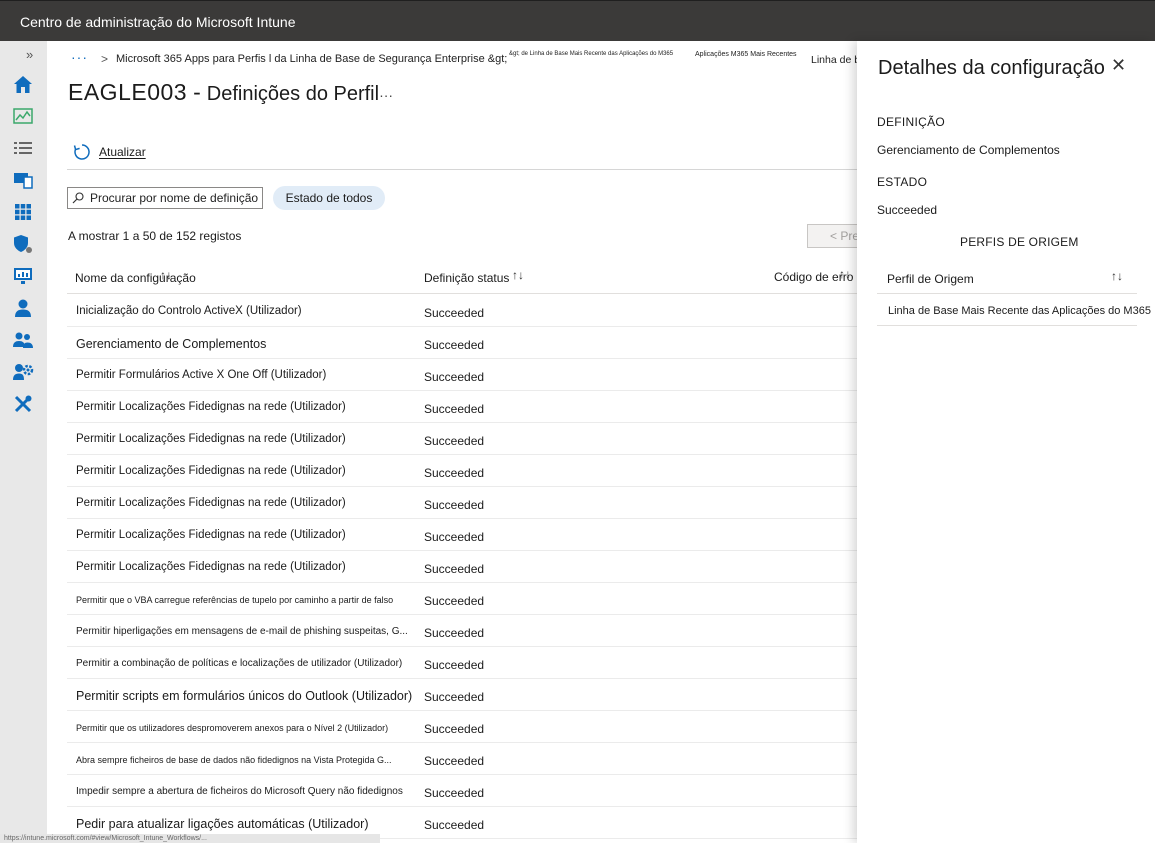 This screenshot has width=1155, height=843. I want to click on refresh-label: Atualizar, so click(122, 152).